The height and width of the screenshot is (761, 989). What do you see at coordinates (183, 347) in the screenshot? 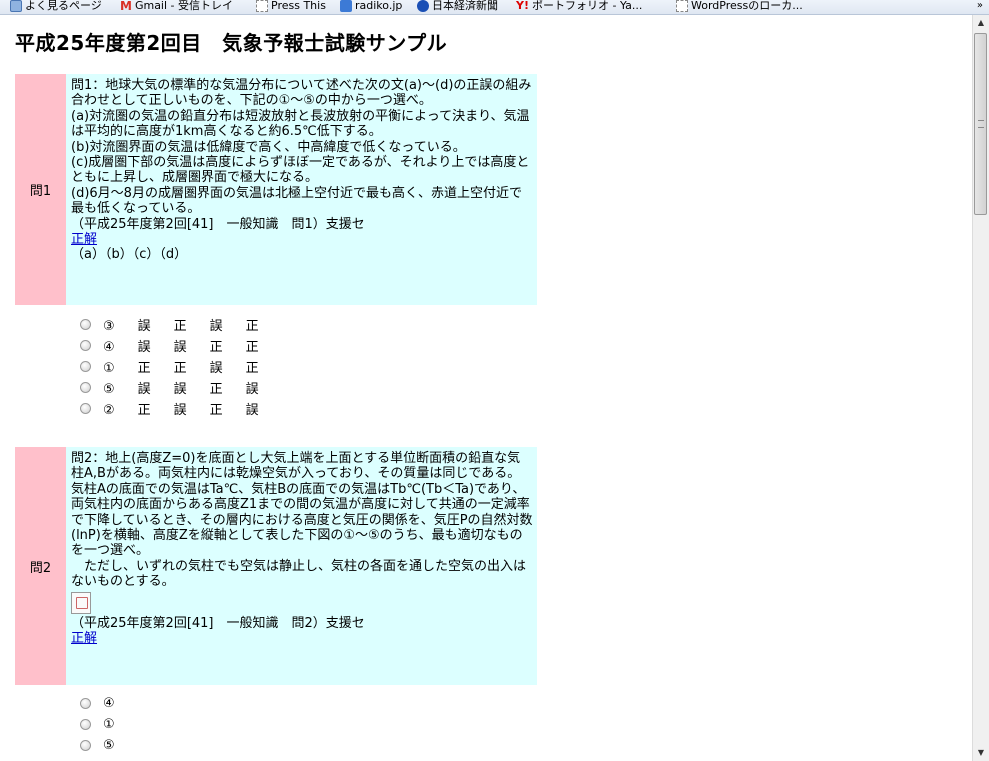
I see `choice-label: ④ 誤 誤 正 正` at bounding box center [183, 347].